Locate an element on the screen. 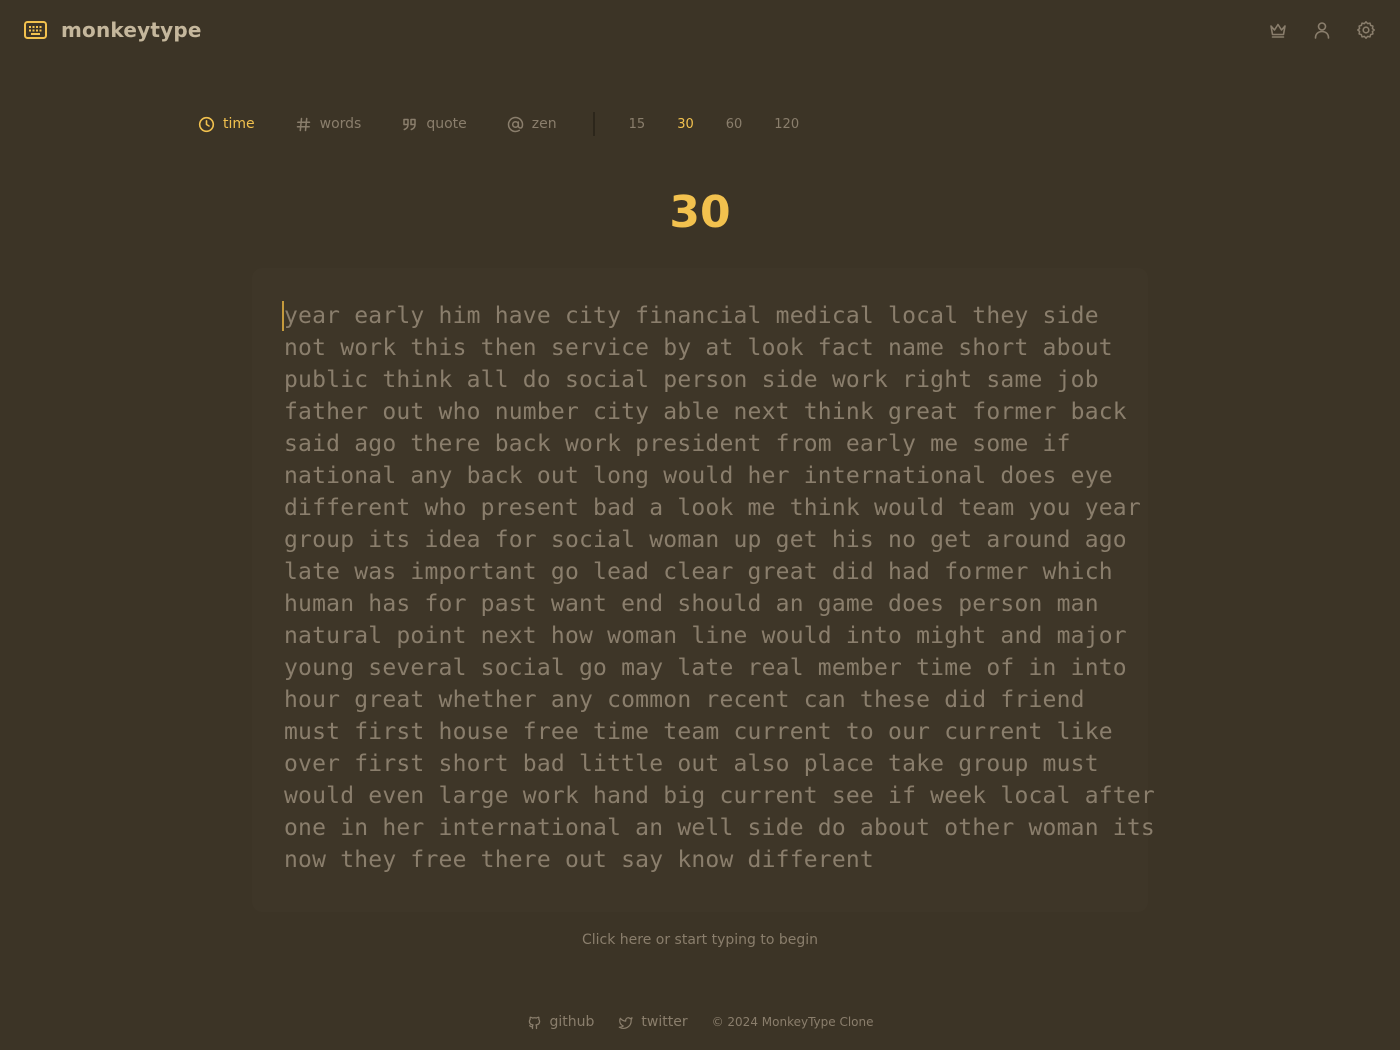  mode-time-label: time is located at coordinates (239, 124).